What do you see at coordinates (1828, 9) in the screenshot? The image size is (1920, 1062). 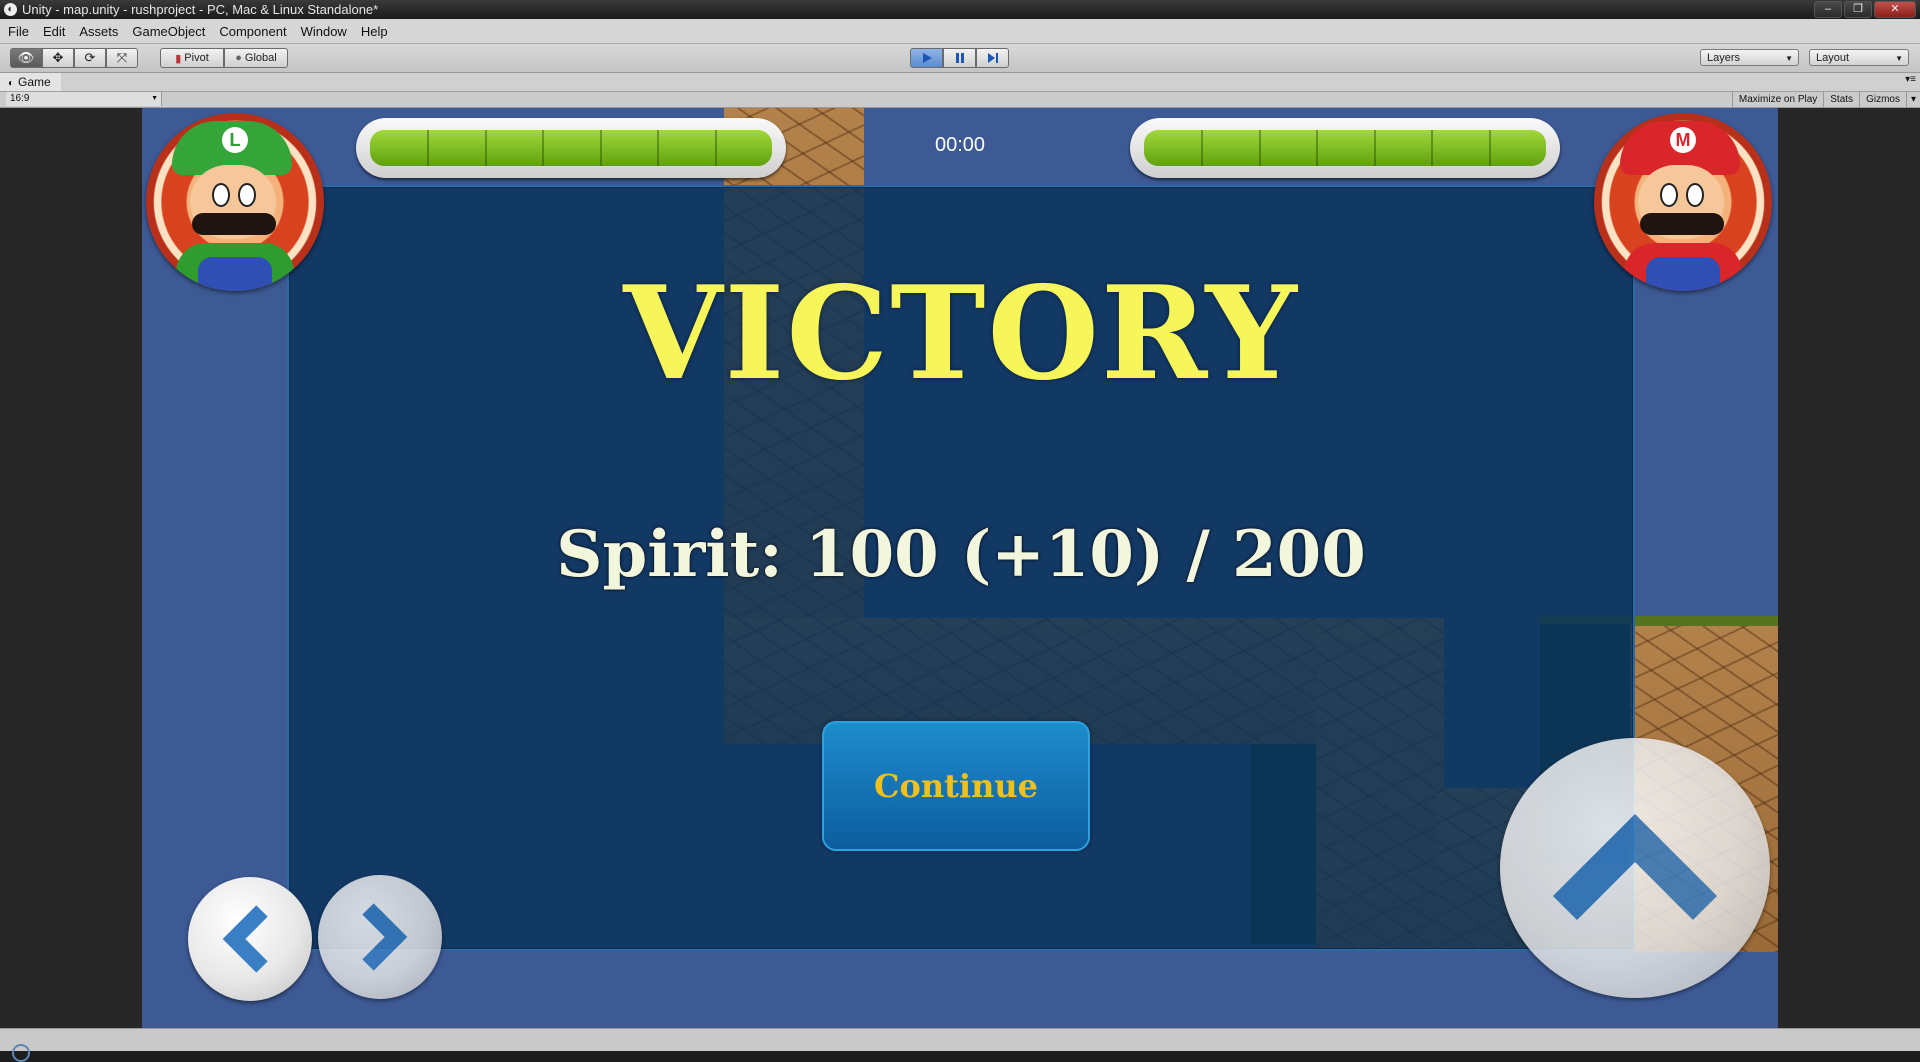 I see `minimize-icon: ‒` at bounding box center [1828, 9].